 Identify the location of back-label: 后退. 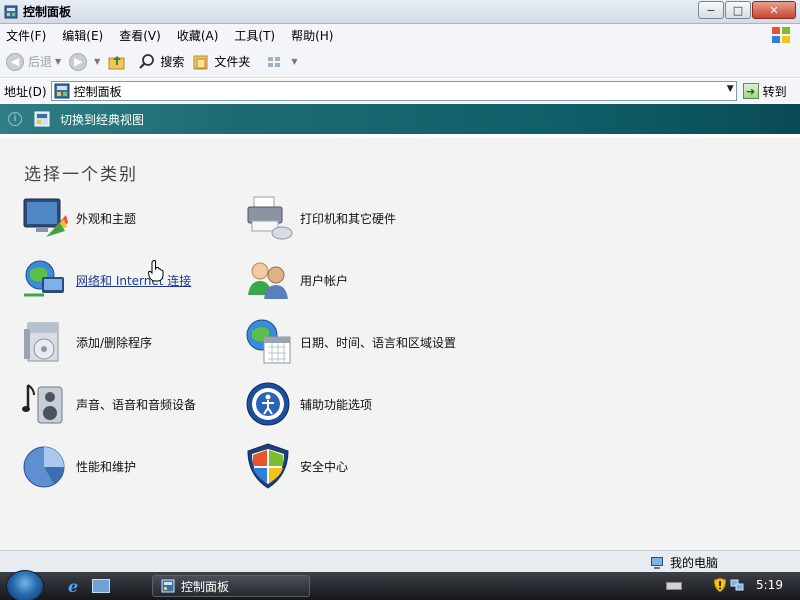
(40, 62).